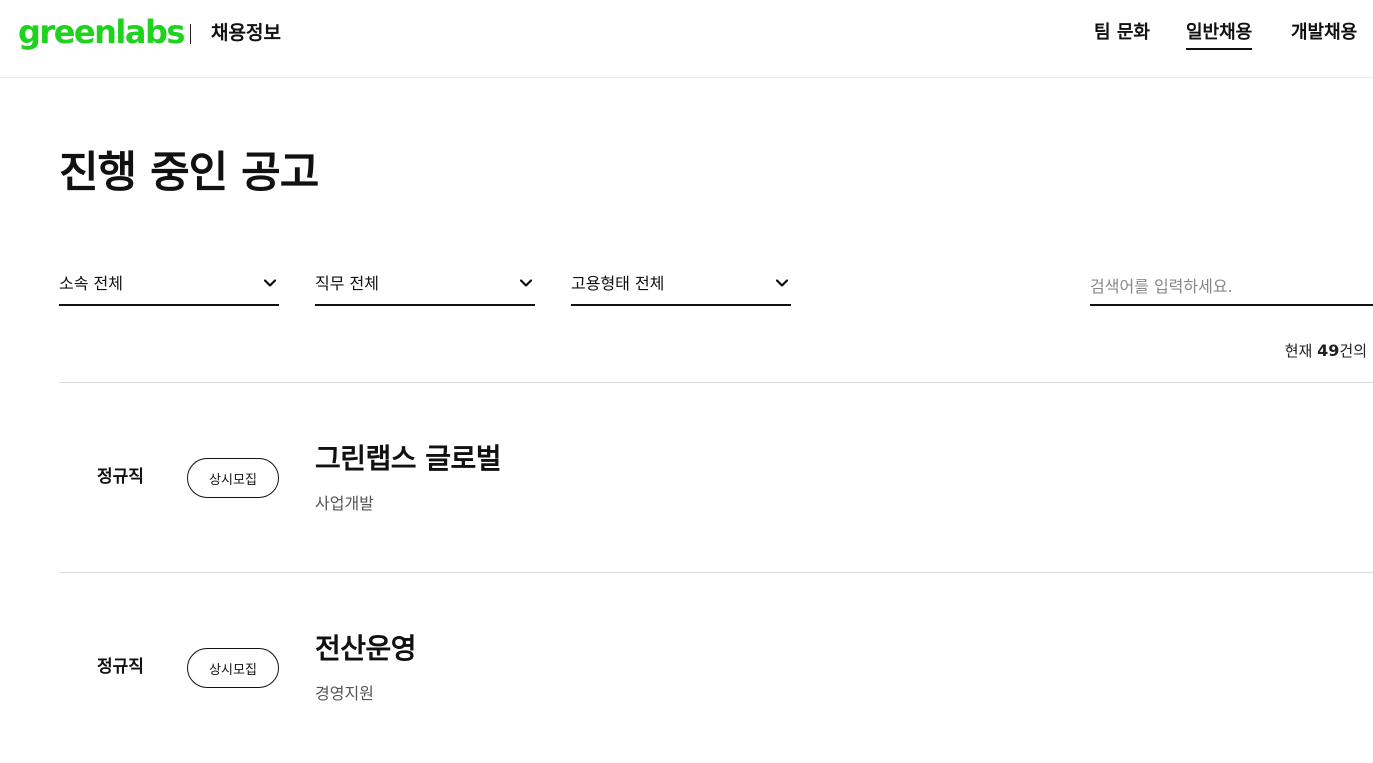 The height and width of the screenshot is (763, 1373). I want to click on job-department: 사업개발, so click(344, 503).